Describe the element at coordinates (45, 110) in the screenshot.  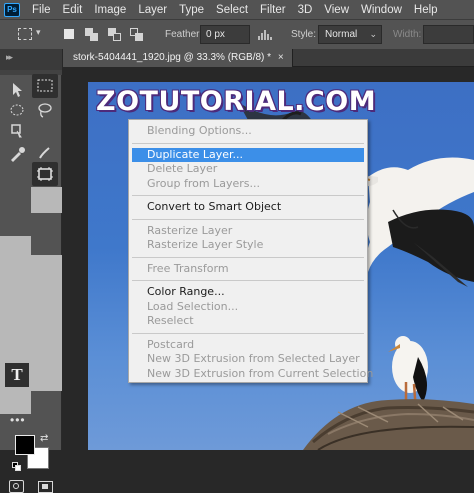
I see `lasso-tool-icon` at that location.